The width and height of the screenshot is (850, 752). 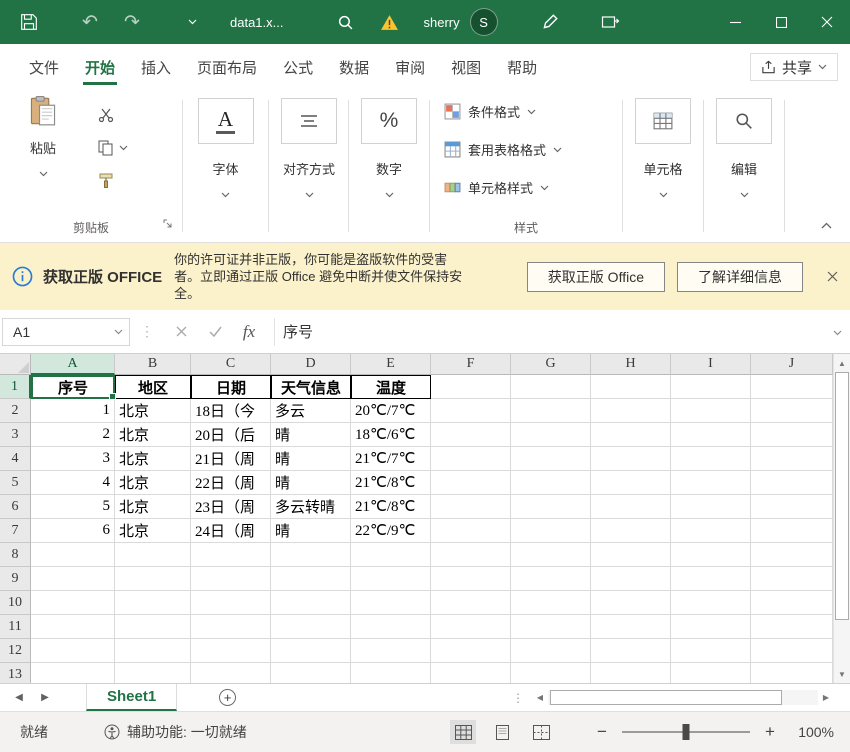 I want to click on quick-access-toolbar-chevron, so click(x=192, y=22).